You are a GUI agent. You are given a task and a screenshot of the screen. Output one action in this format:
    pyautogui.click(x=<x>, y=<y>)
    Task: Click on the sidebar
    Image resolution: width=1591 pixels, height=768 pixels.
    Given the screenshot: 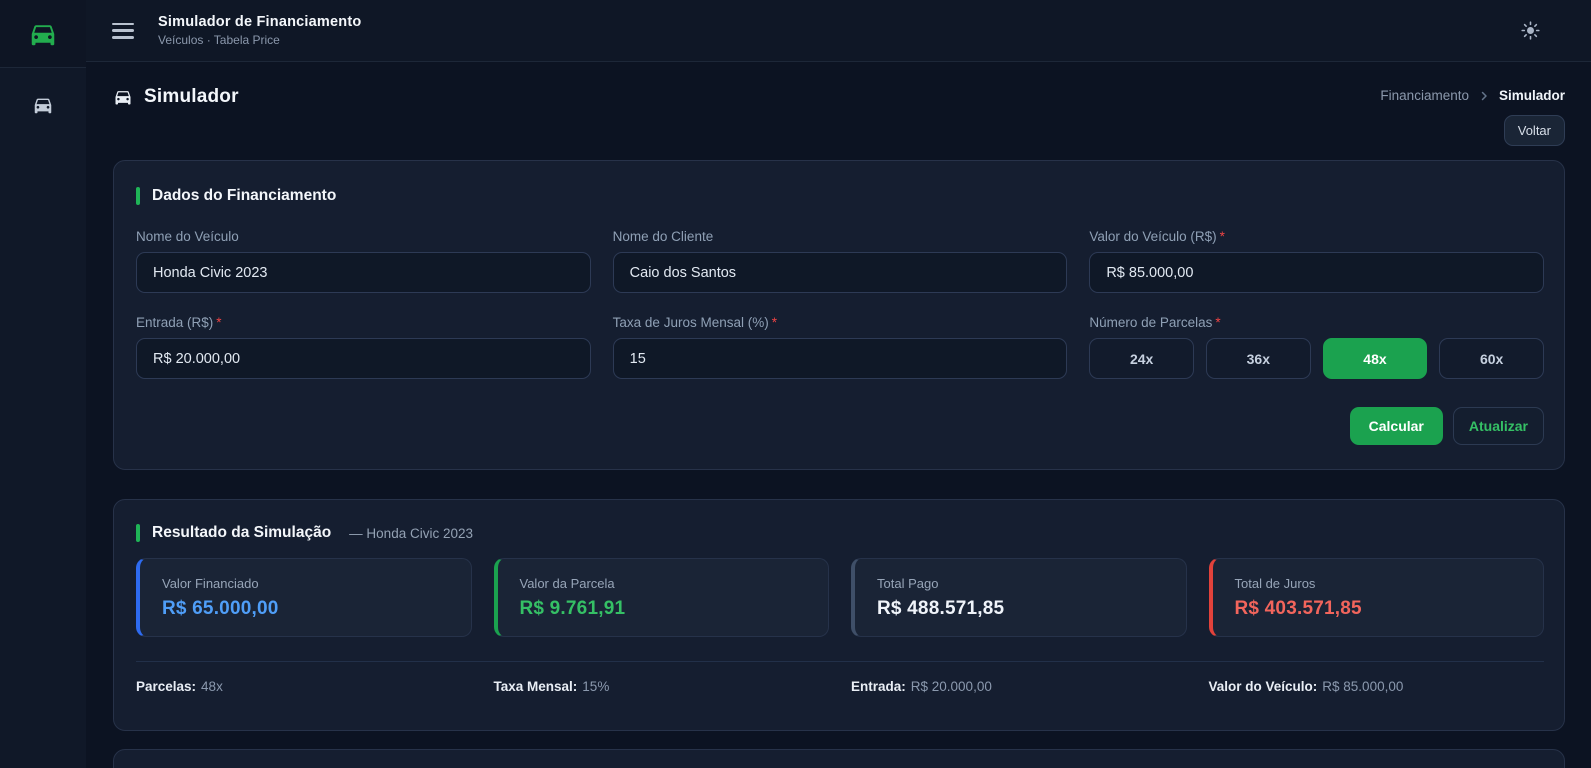 What is the action you would take?
    pyautogui.click(x=43, y=384)
    